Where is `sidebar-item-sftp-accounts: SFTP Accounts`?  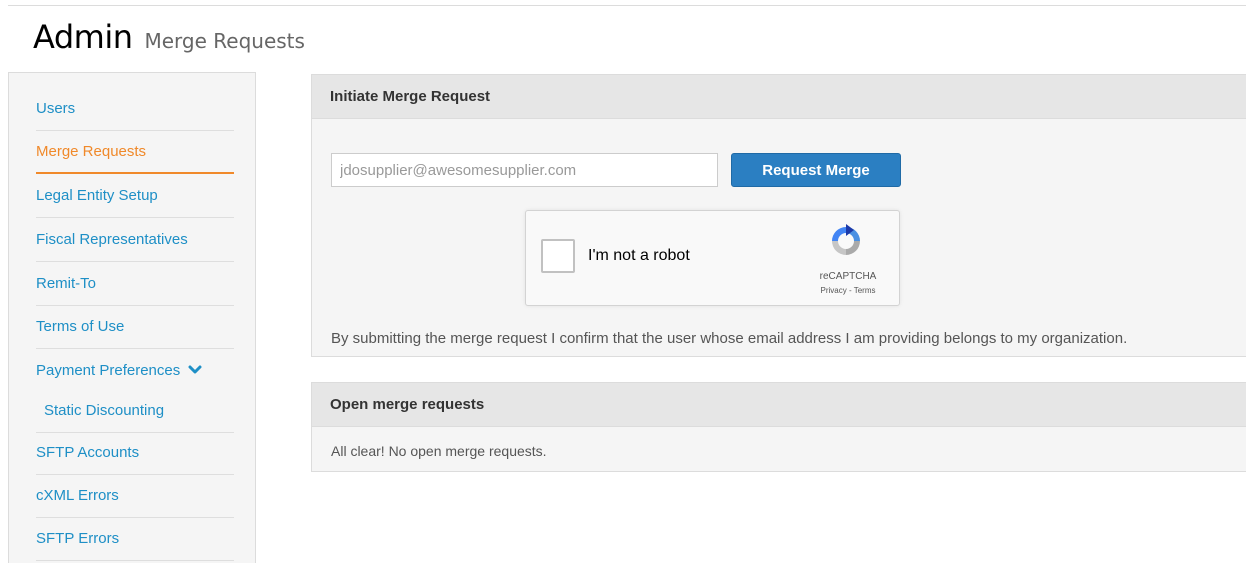
sidebar-item-sftp-accounts: SFTP Accounts is located at coordinates (135, 453).